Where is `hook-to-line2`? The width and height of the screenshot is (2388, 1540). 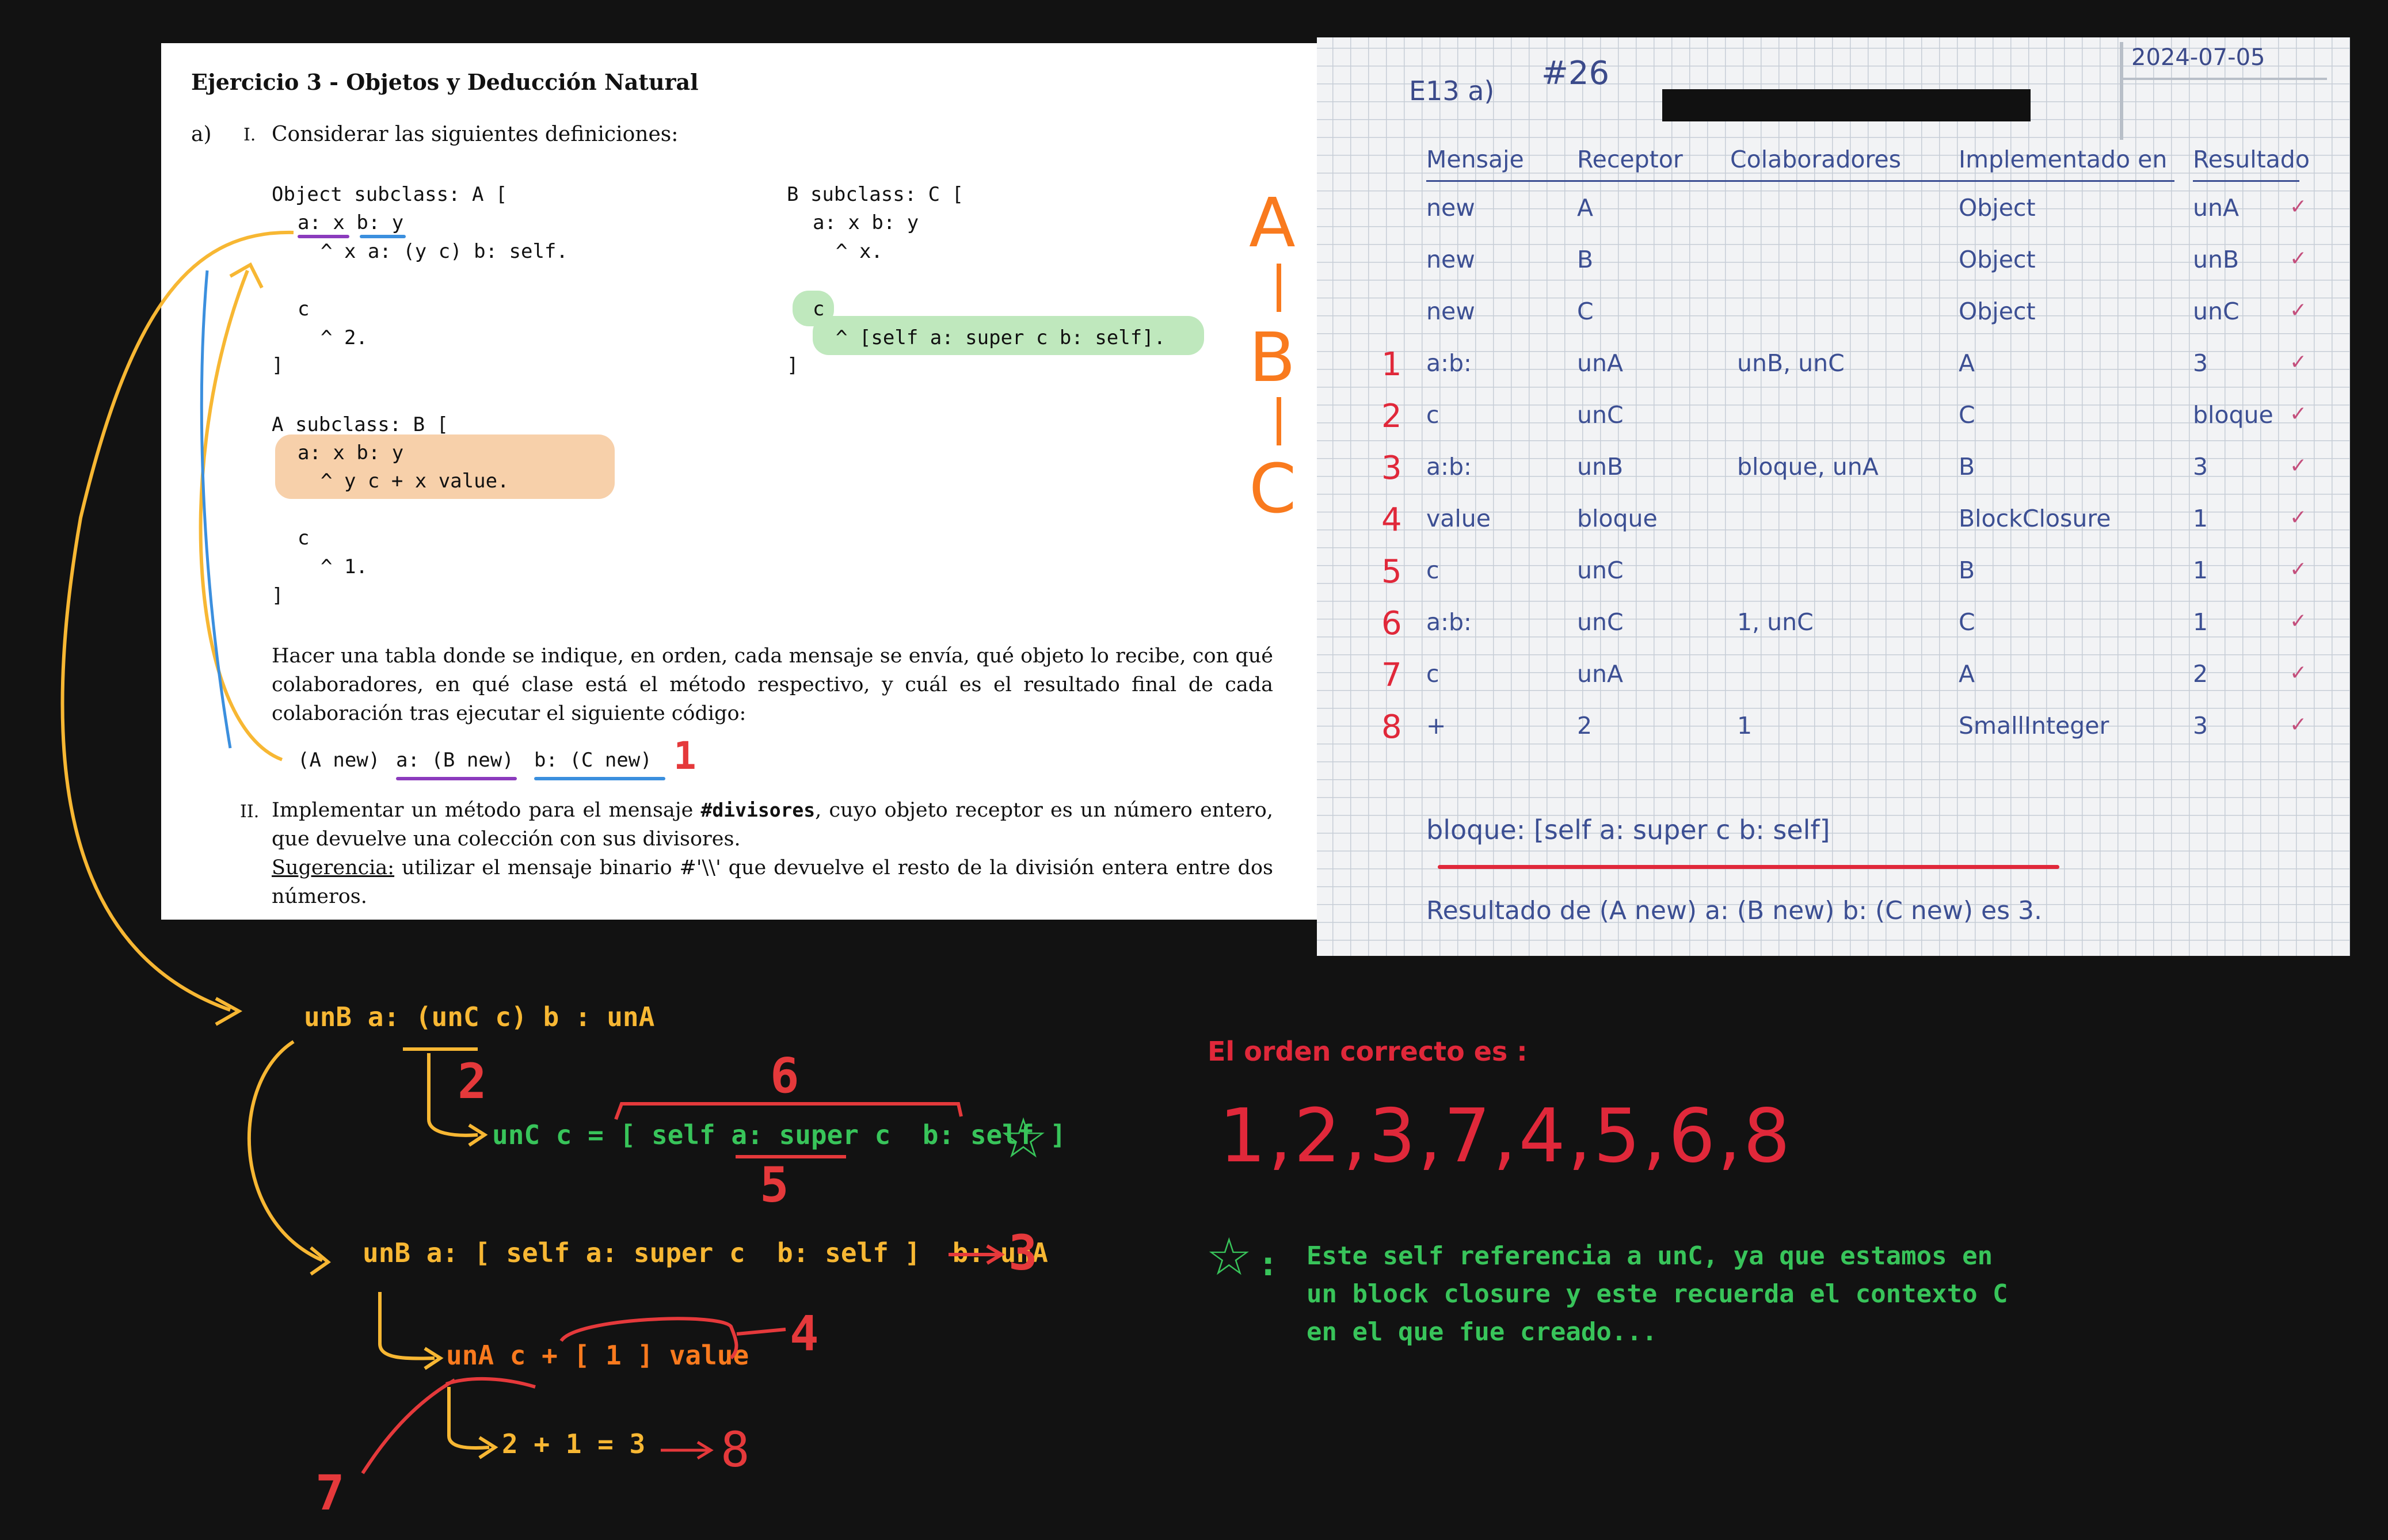 hook-to-line2 is located at coordinates (452, 1095).